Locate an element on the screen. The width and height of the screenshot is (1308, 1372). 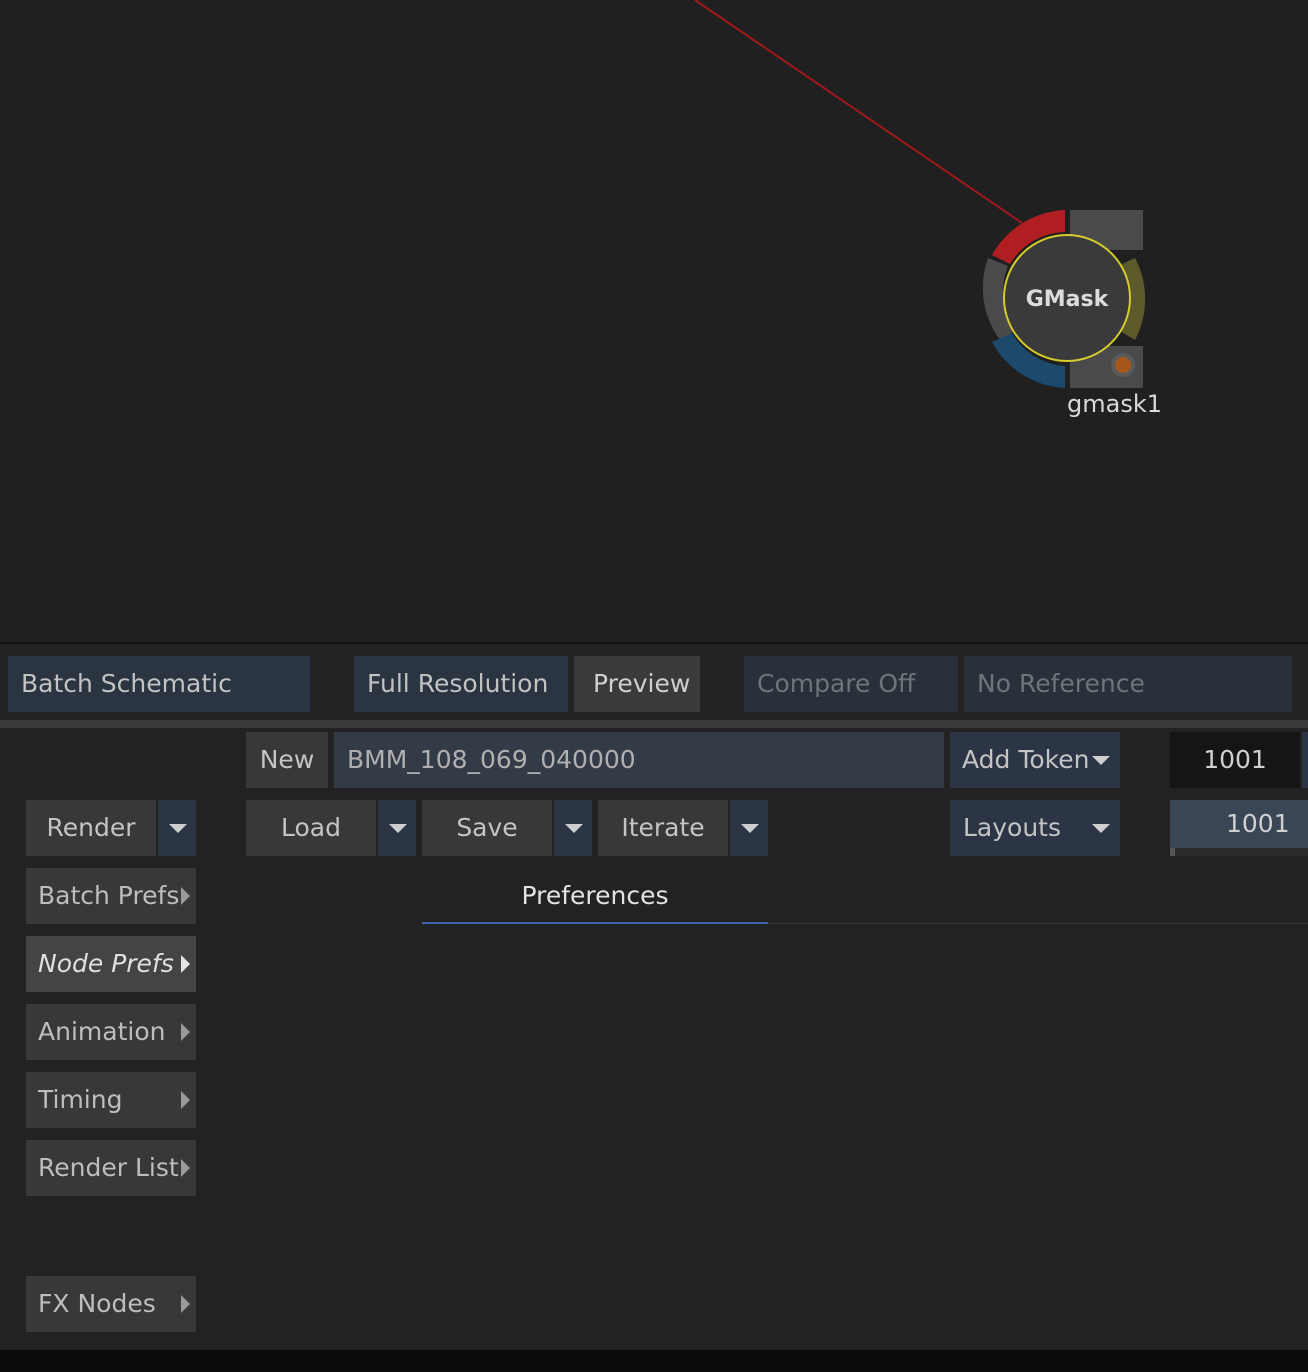
sidebar-item-render-list: Render List is located at coordinates (111, 1168).